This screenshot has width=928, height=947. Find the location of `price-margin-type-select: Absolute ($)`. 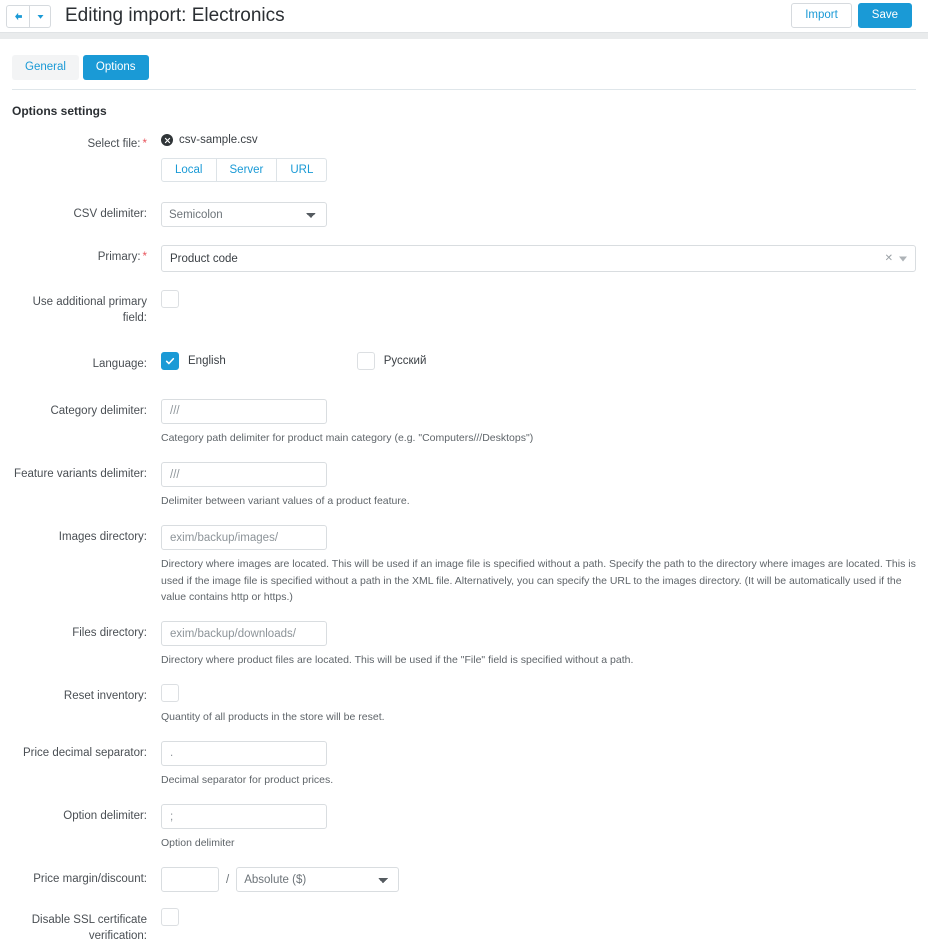

price-margin-type-select: Absolute ($) is located at coordinates (318, 880).